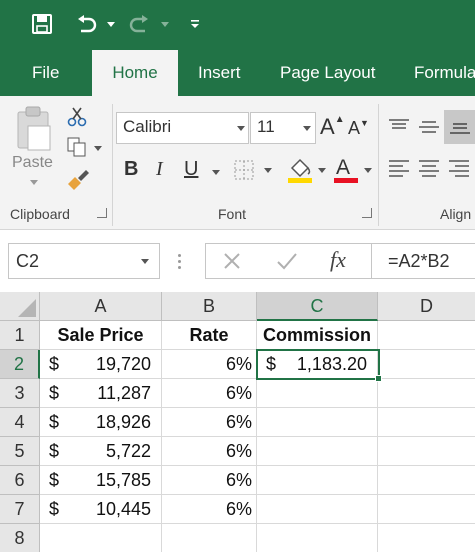  I want to click on paste-button: Paste, so click(34, 145).